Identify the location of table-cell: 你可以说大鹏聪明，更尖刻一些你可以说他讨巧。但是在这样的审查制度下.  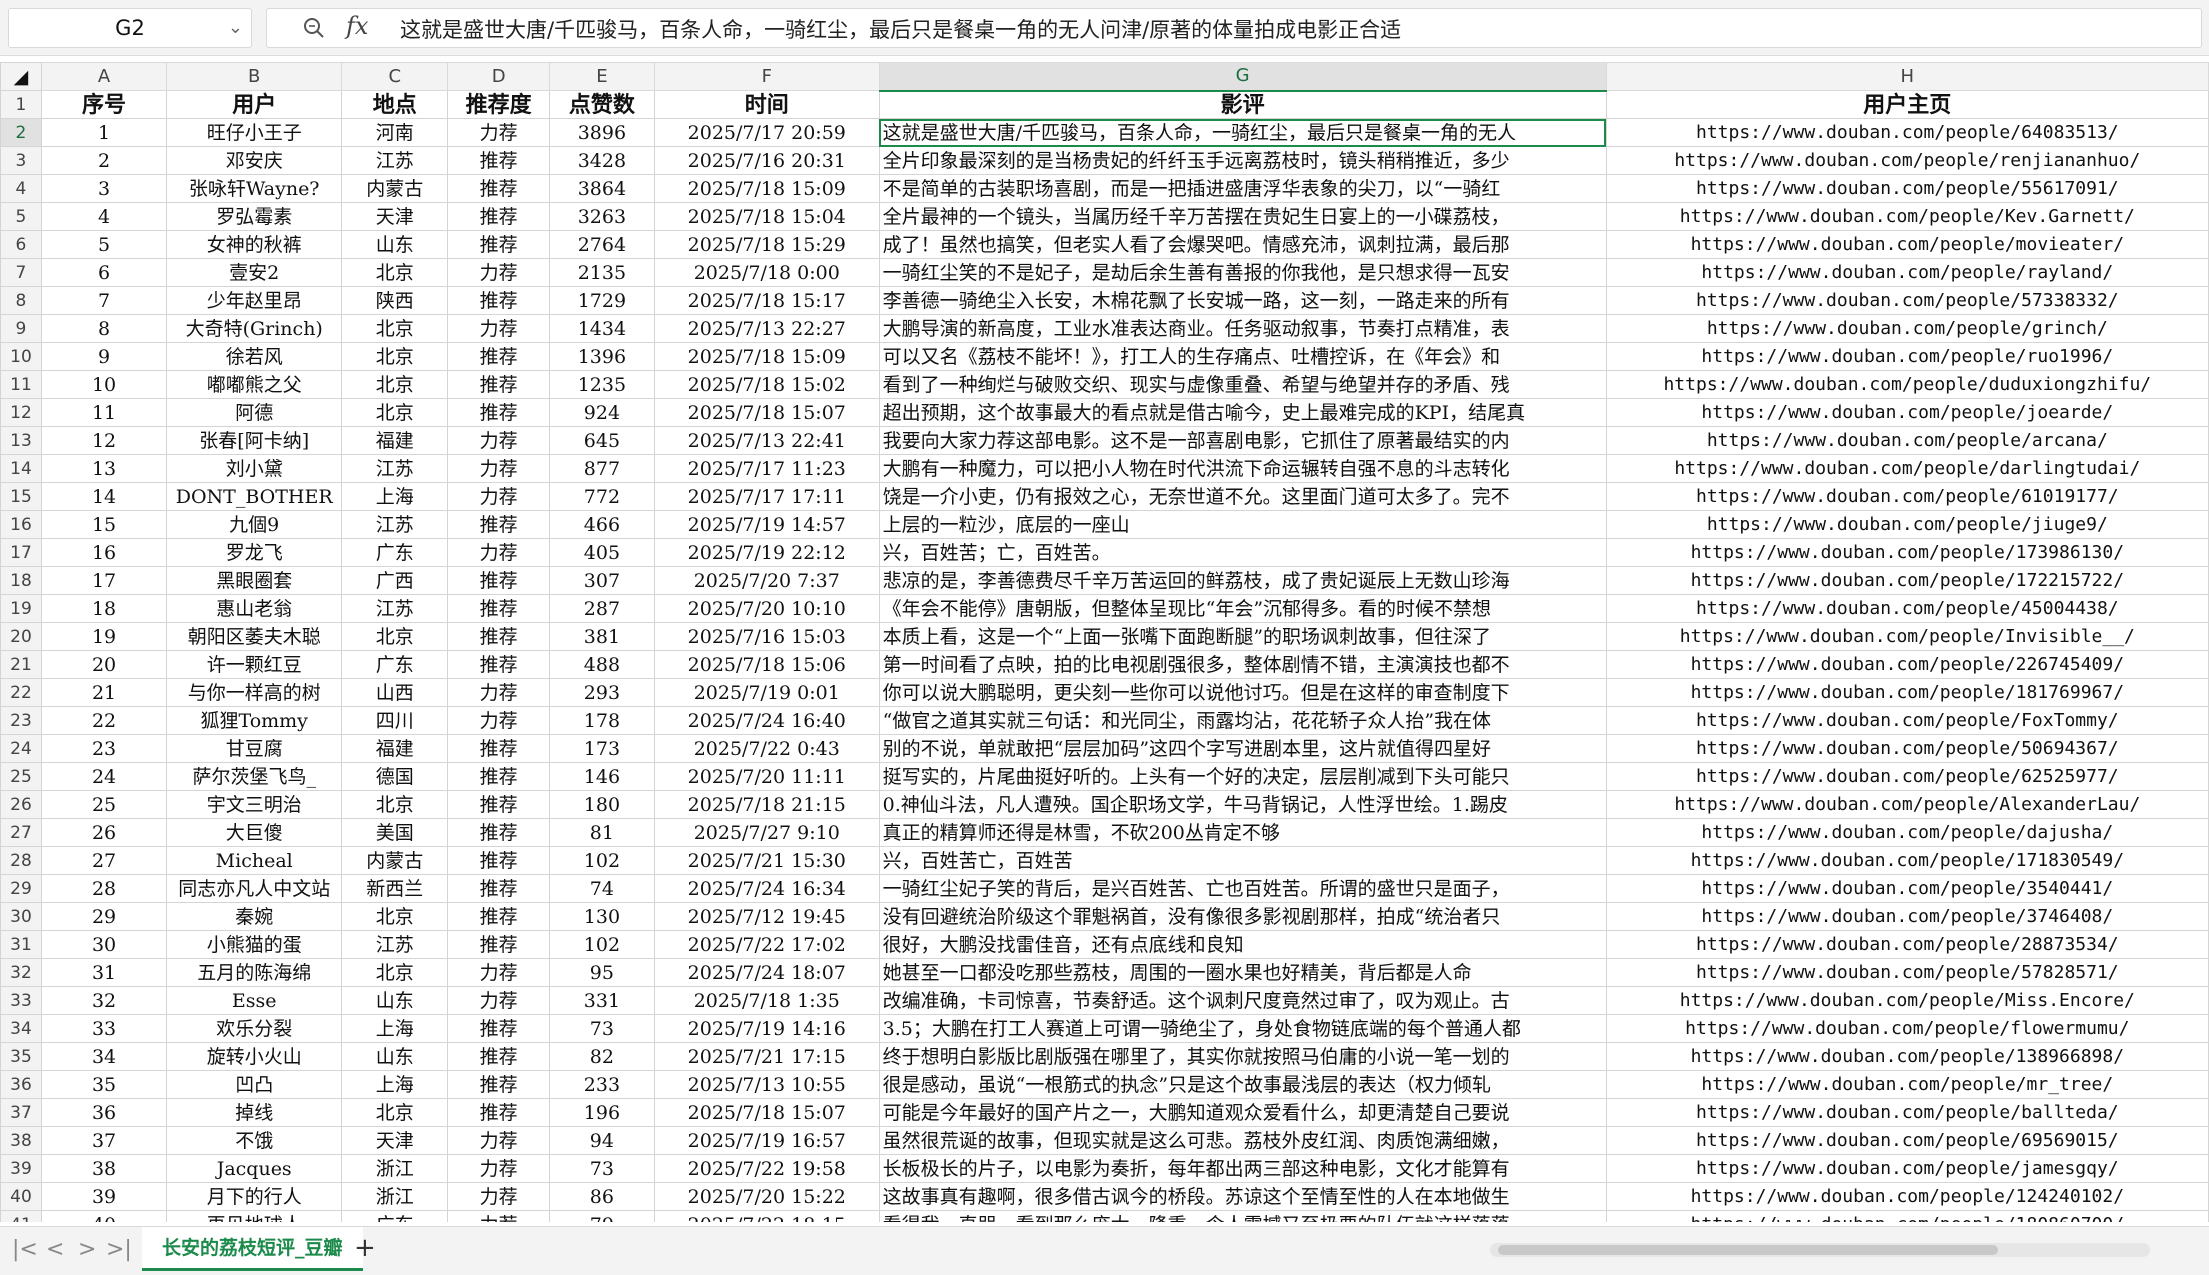
(1242, 692).